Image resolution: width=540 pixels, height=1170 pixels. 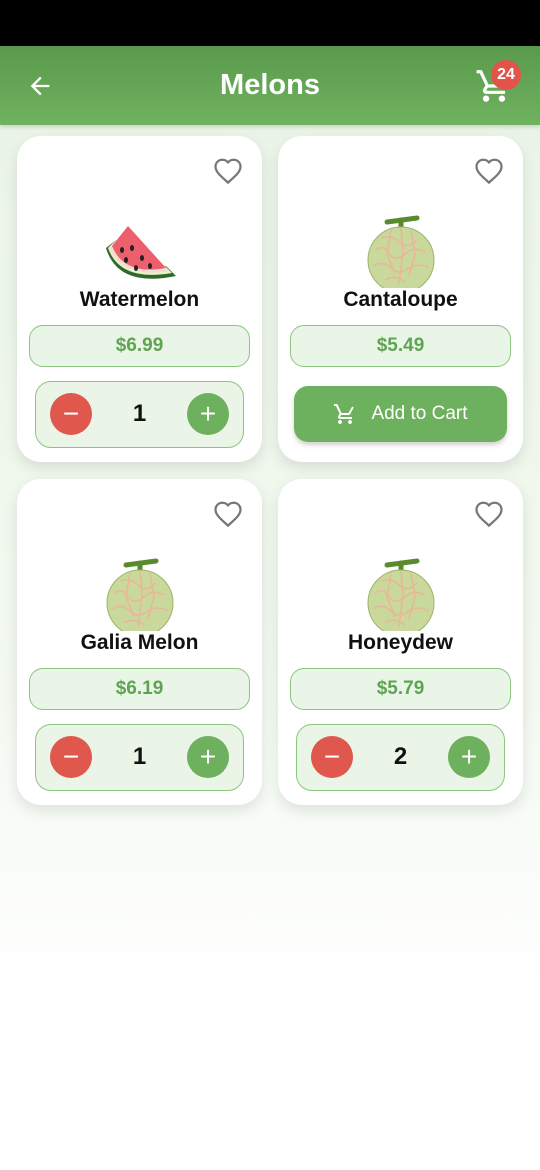 I want to click on add-to-cart-label: Add to Cart, so click(x=419, y=413).